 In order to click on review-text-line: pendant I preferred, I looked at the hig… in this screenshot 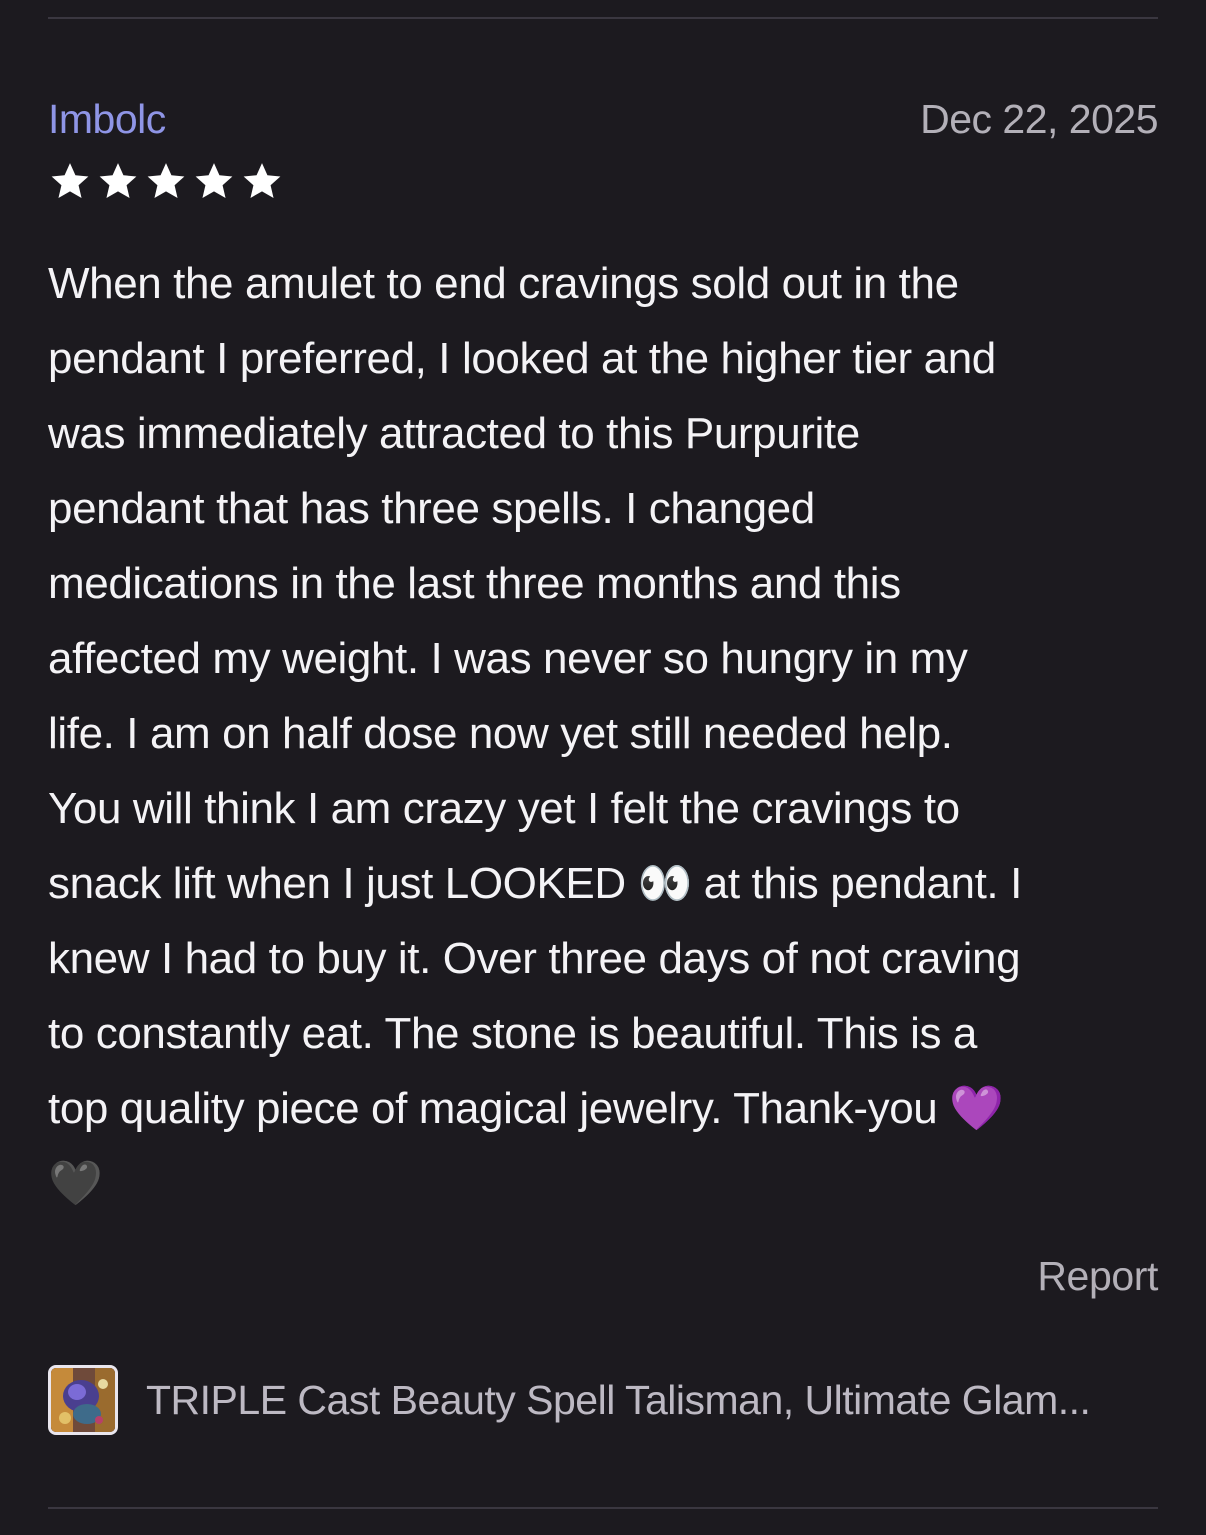, I will do `click(522, 358)`.